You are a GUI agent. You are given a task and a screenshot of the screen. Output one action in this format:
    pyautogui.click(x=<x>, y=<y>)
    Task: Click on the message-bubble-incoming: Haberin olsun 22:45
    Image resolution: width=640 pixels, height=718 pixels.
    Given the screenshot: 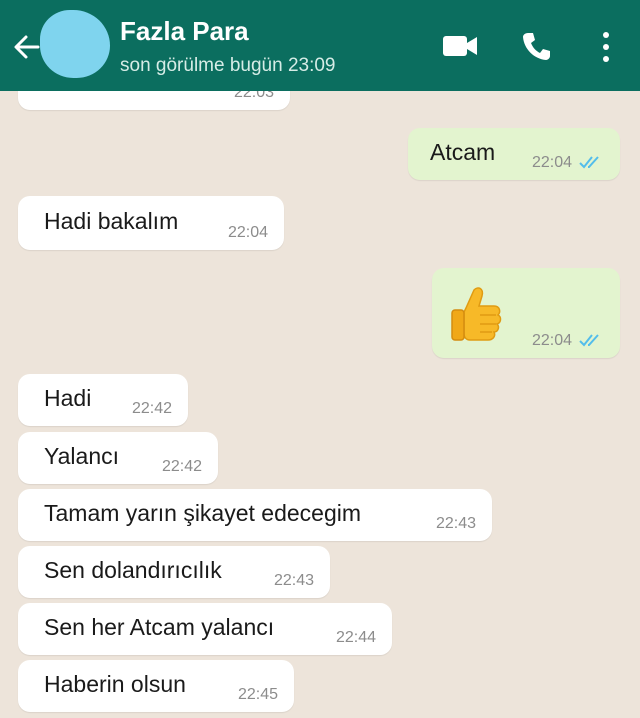 What is the action you would take?
    pyautogui.click(x=156, y=686)
    